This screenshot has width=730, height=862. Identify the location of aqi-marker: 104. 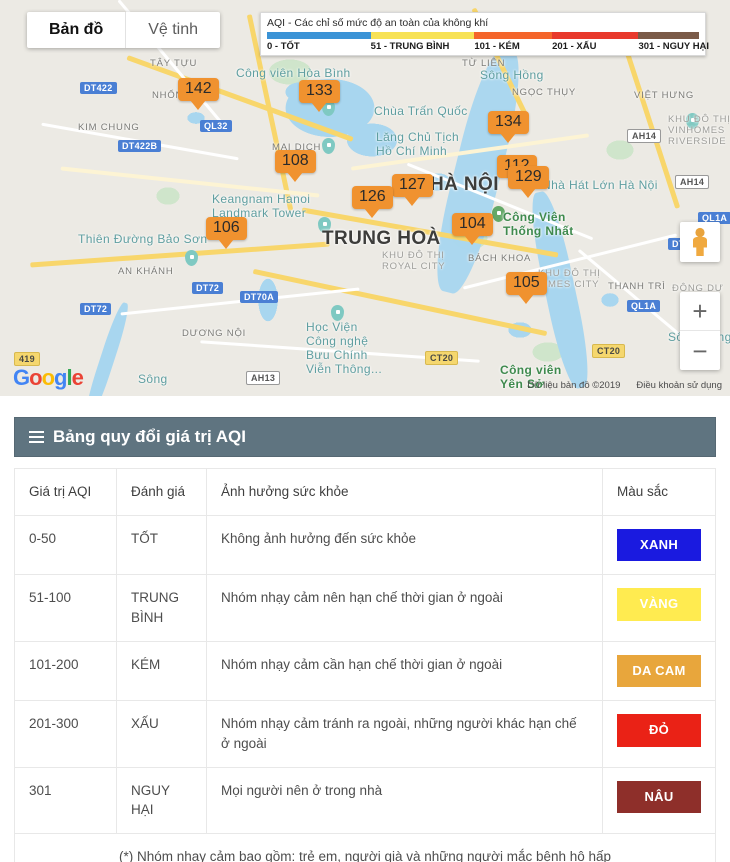
(472, 224).